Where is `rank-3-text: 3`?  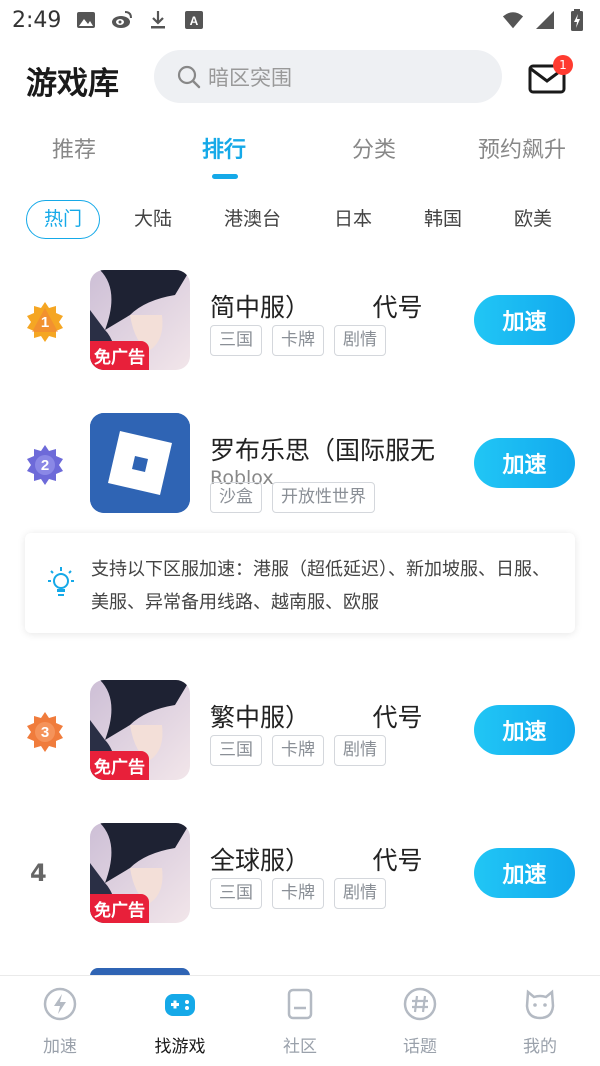 rank-3-text: 3 is located at coordinates (45, 732).